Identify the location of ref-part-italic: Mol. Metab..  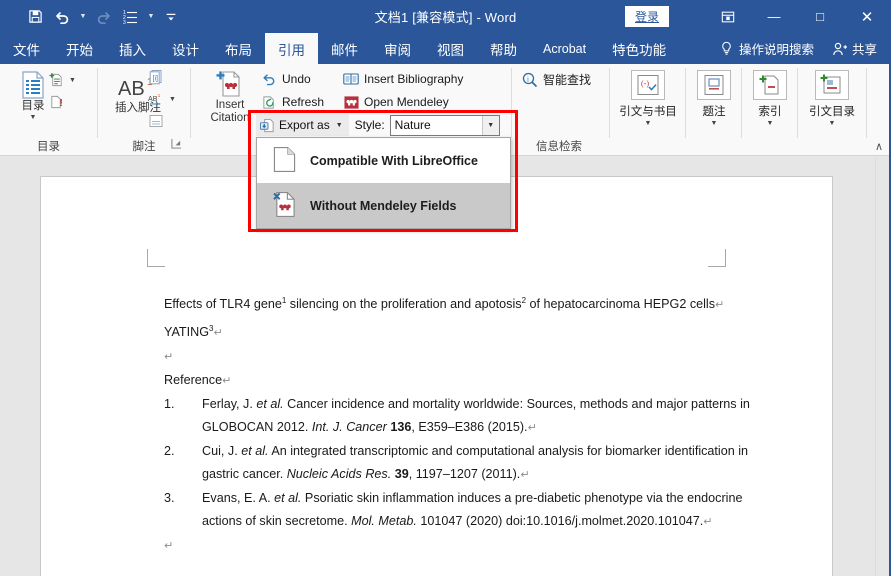
(384, 521).